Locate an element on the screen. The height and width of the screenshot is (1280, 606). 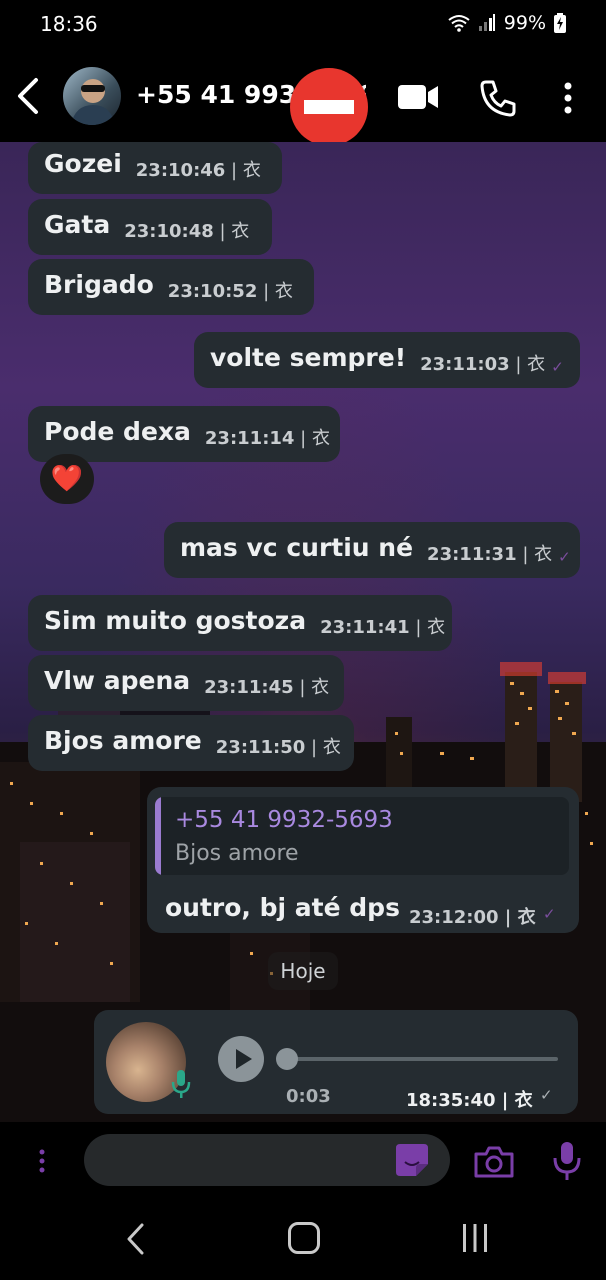
message-time: 23:11:31 | 衣 is located at coordinates (490, 554).